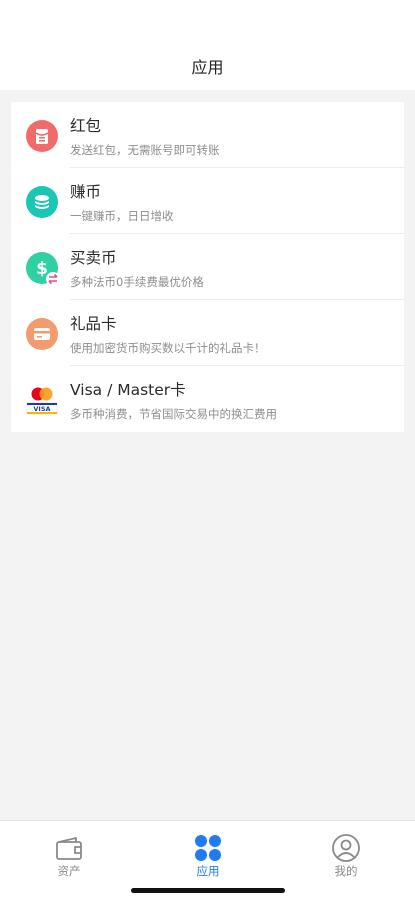 This screenshot has height=900, width=415. I want to click on app-item-visa-master-card: VISA Visa / Master卡 多币种消费，节省国际交易中的换汇费用, so click(207, 399).